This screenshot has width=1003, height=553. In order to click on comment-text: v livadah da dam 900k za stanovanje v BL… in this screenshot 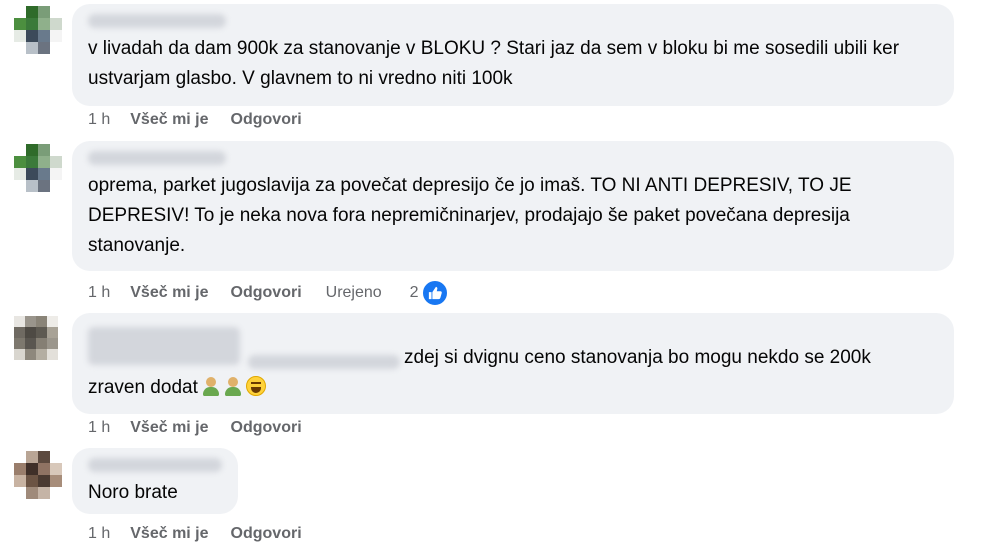, I will do `click(494, 63)`.